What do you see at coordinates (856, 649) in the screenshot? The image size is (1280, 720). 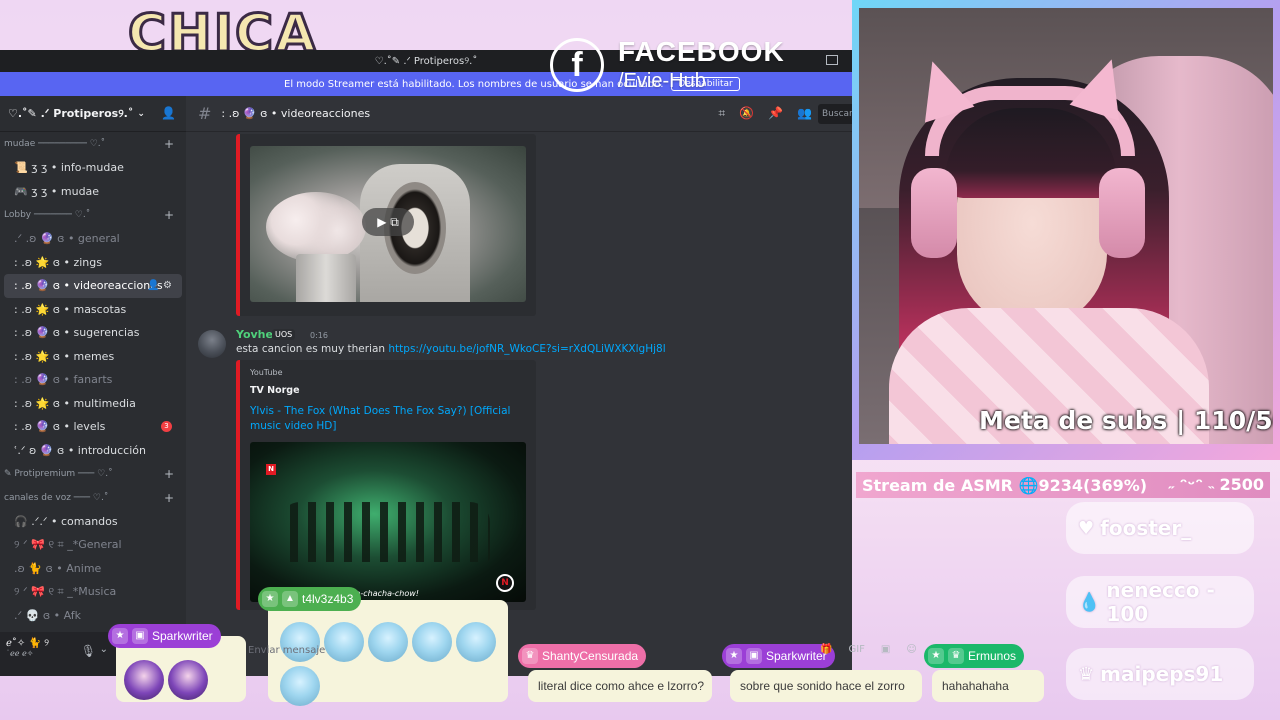 I see `gif-icon: GIF` at bounding box center [856, 649].